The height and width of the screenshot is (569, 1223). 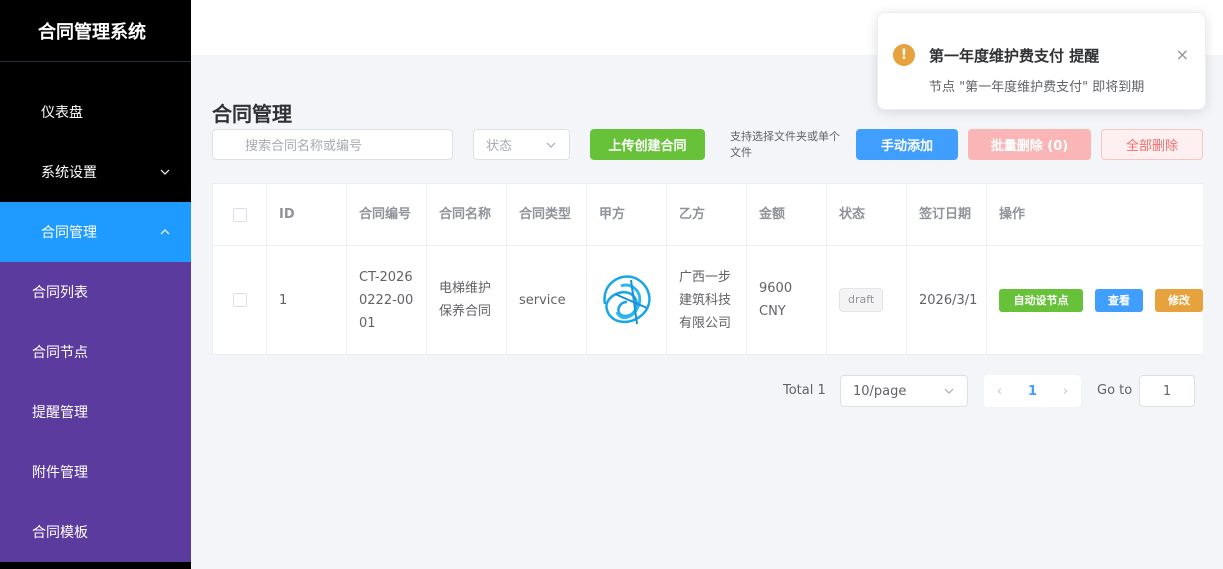 I want to click on status-select: 状态, so click(x=521, y=144).